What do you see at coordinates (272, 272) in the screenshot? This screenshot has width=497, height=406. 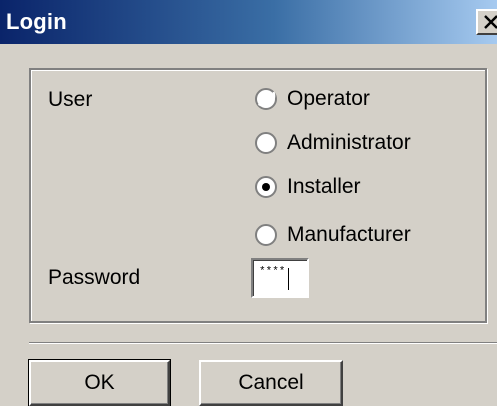 I see `password-value: ****` at bounding box center [272, 272].